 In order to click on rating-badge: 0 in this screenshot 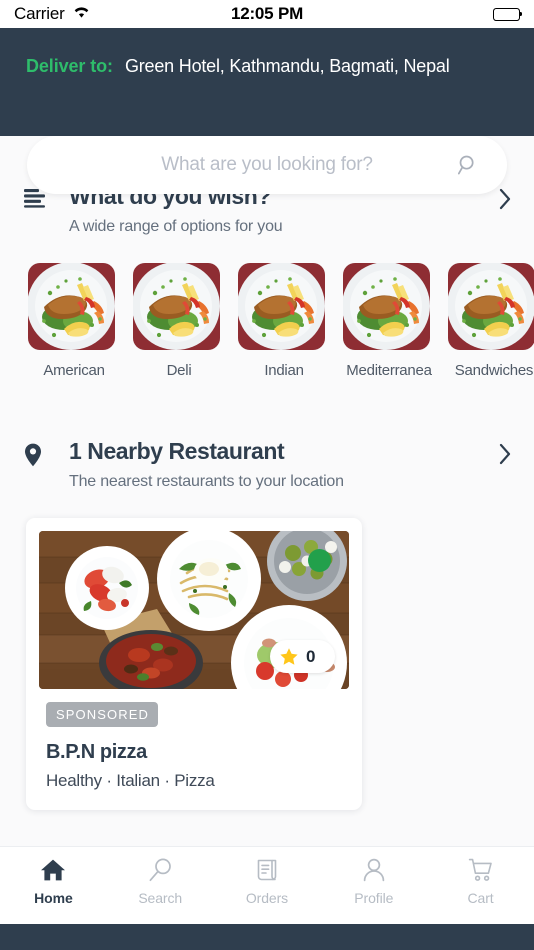, I will do `click(302, 656)`.